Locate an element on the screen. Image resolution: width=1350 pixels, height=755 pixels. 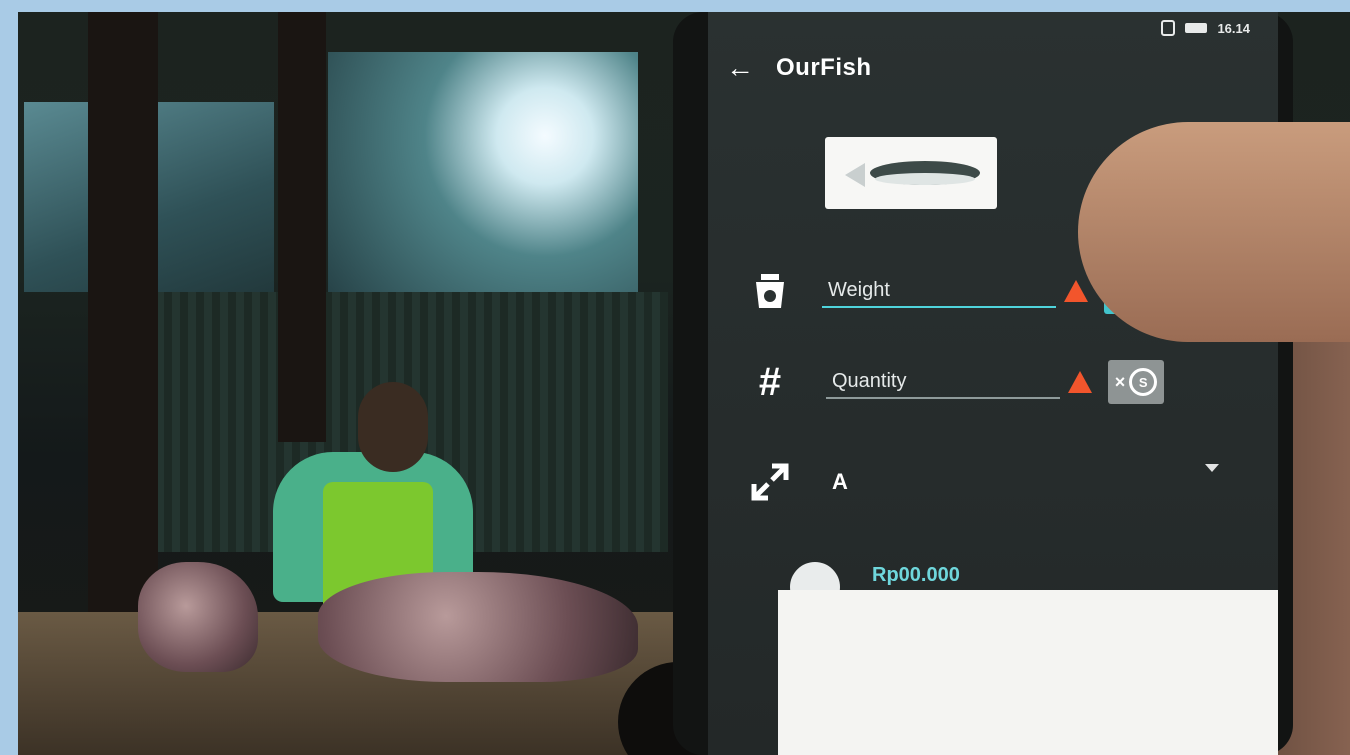
price-value: Rp00.000 is located at coordinates (916, 575).